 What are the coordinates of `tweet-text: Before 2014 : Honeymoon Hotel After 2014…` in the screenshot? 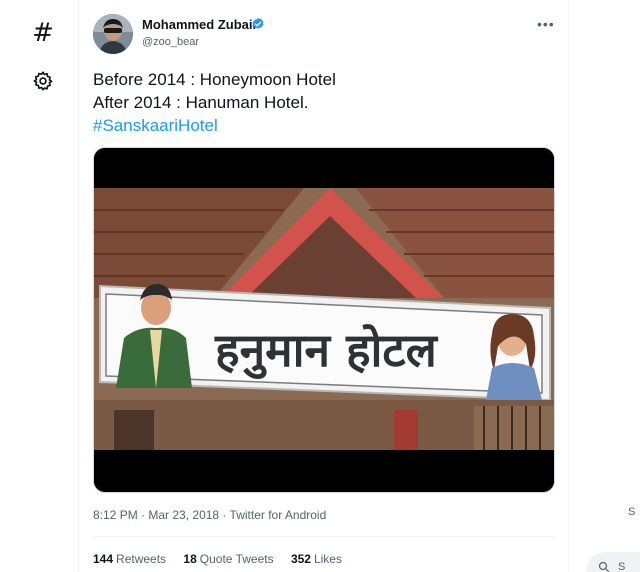 It's located at (214, 102).